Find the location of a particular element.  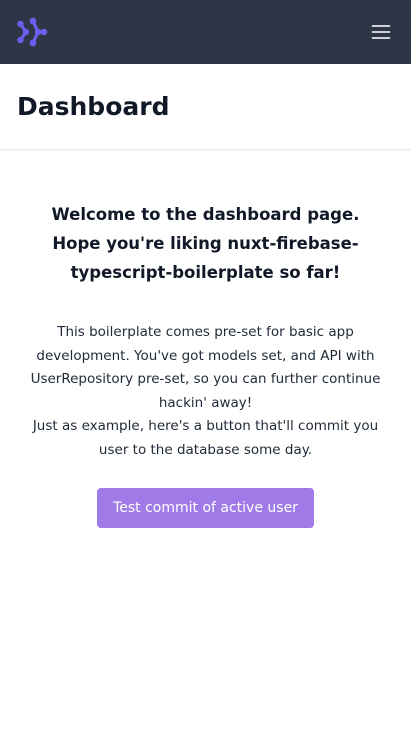

page-title: Dashboard is located at coordinates (93, 106).